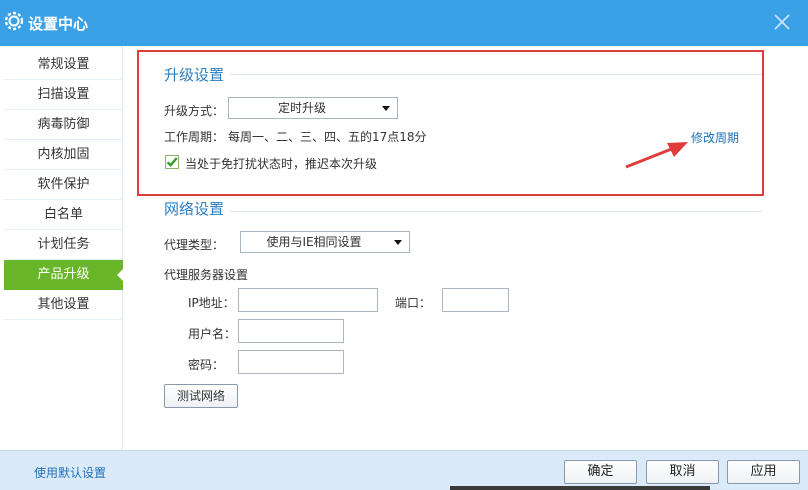 This screenshot has height=490, width=808. What do you see at coordinates (682, 472) in the screenshot?
I see `cancel-button: 取消` at bounding box center [682, 472].